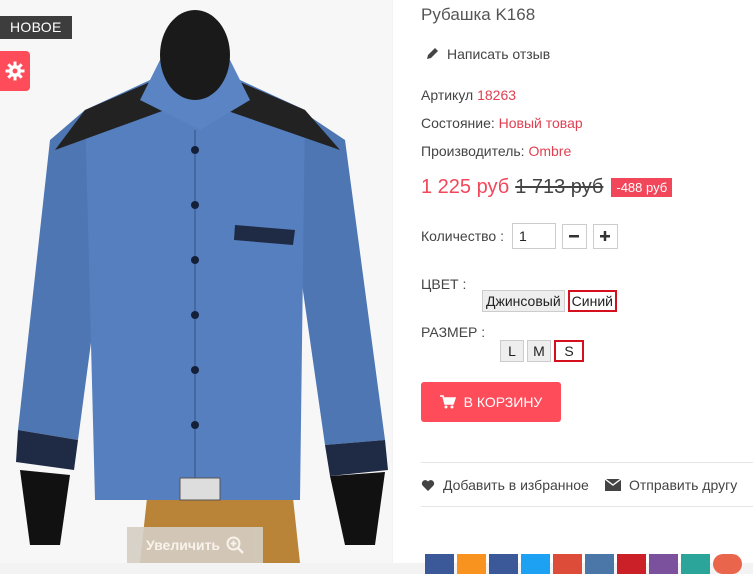  I want to click on quantity-row: Количество :, so click(519, 236).